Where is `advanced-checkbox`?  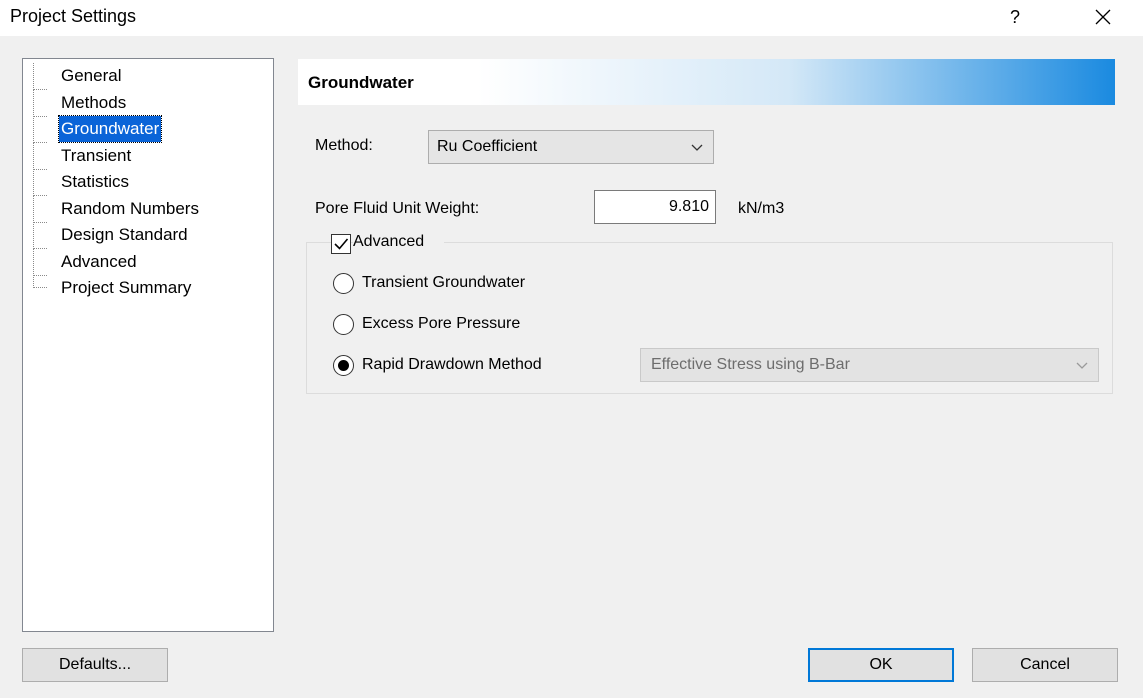
advanced-checkbox is located at coordinates (341, 244).